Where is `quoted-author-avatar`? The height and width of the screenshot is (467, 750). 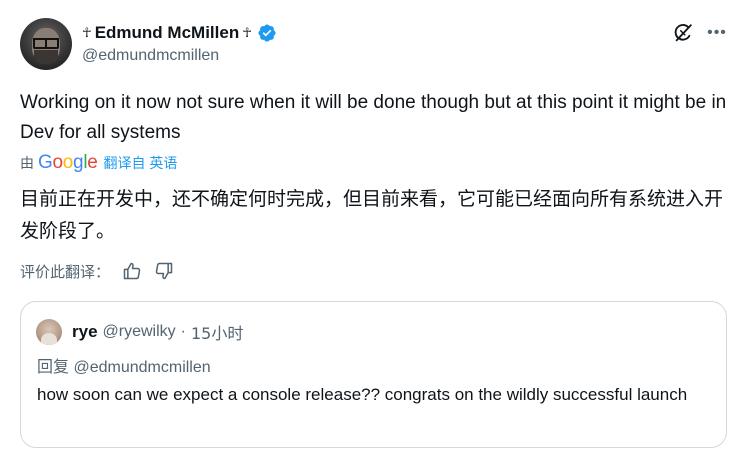 quoted-author-avatar is located at coordinates (49, 332).